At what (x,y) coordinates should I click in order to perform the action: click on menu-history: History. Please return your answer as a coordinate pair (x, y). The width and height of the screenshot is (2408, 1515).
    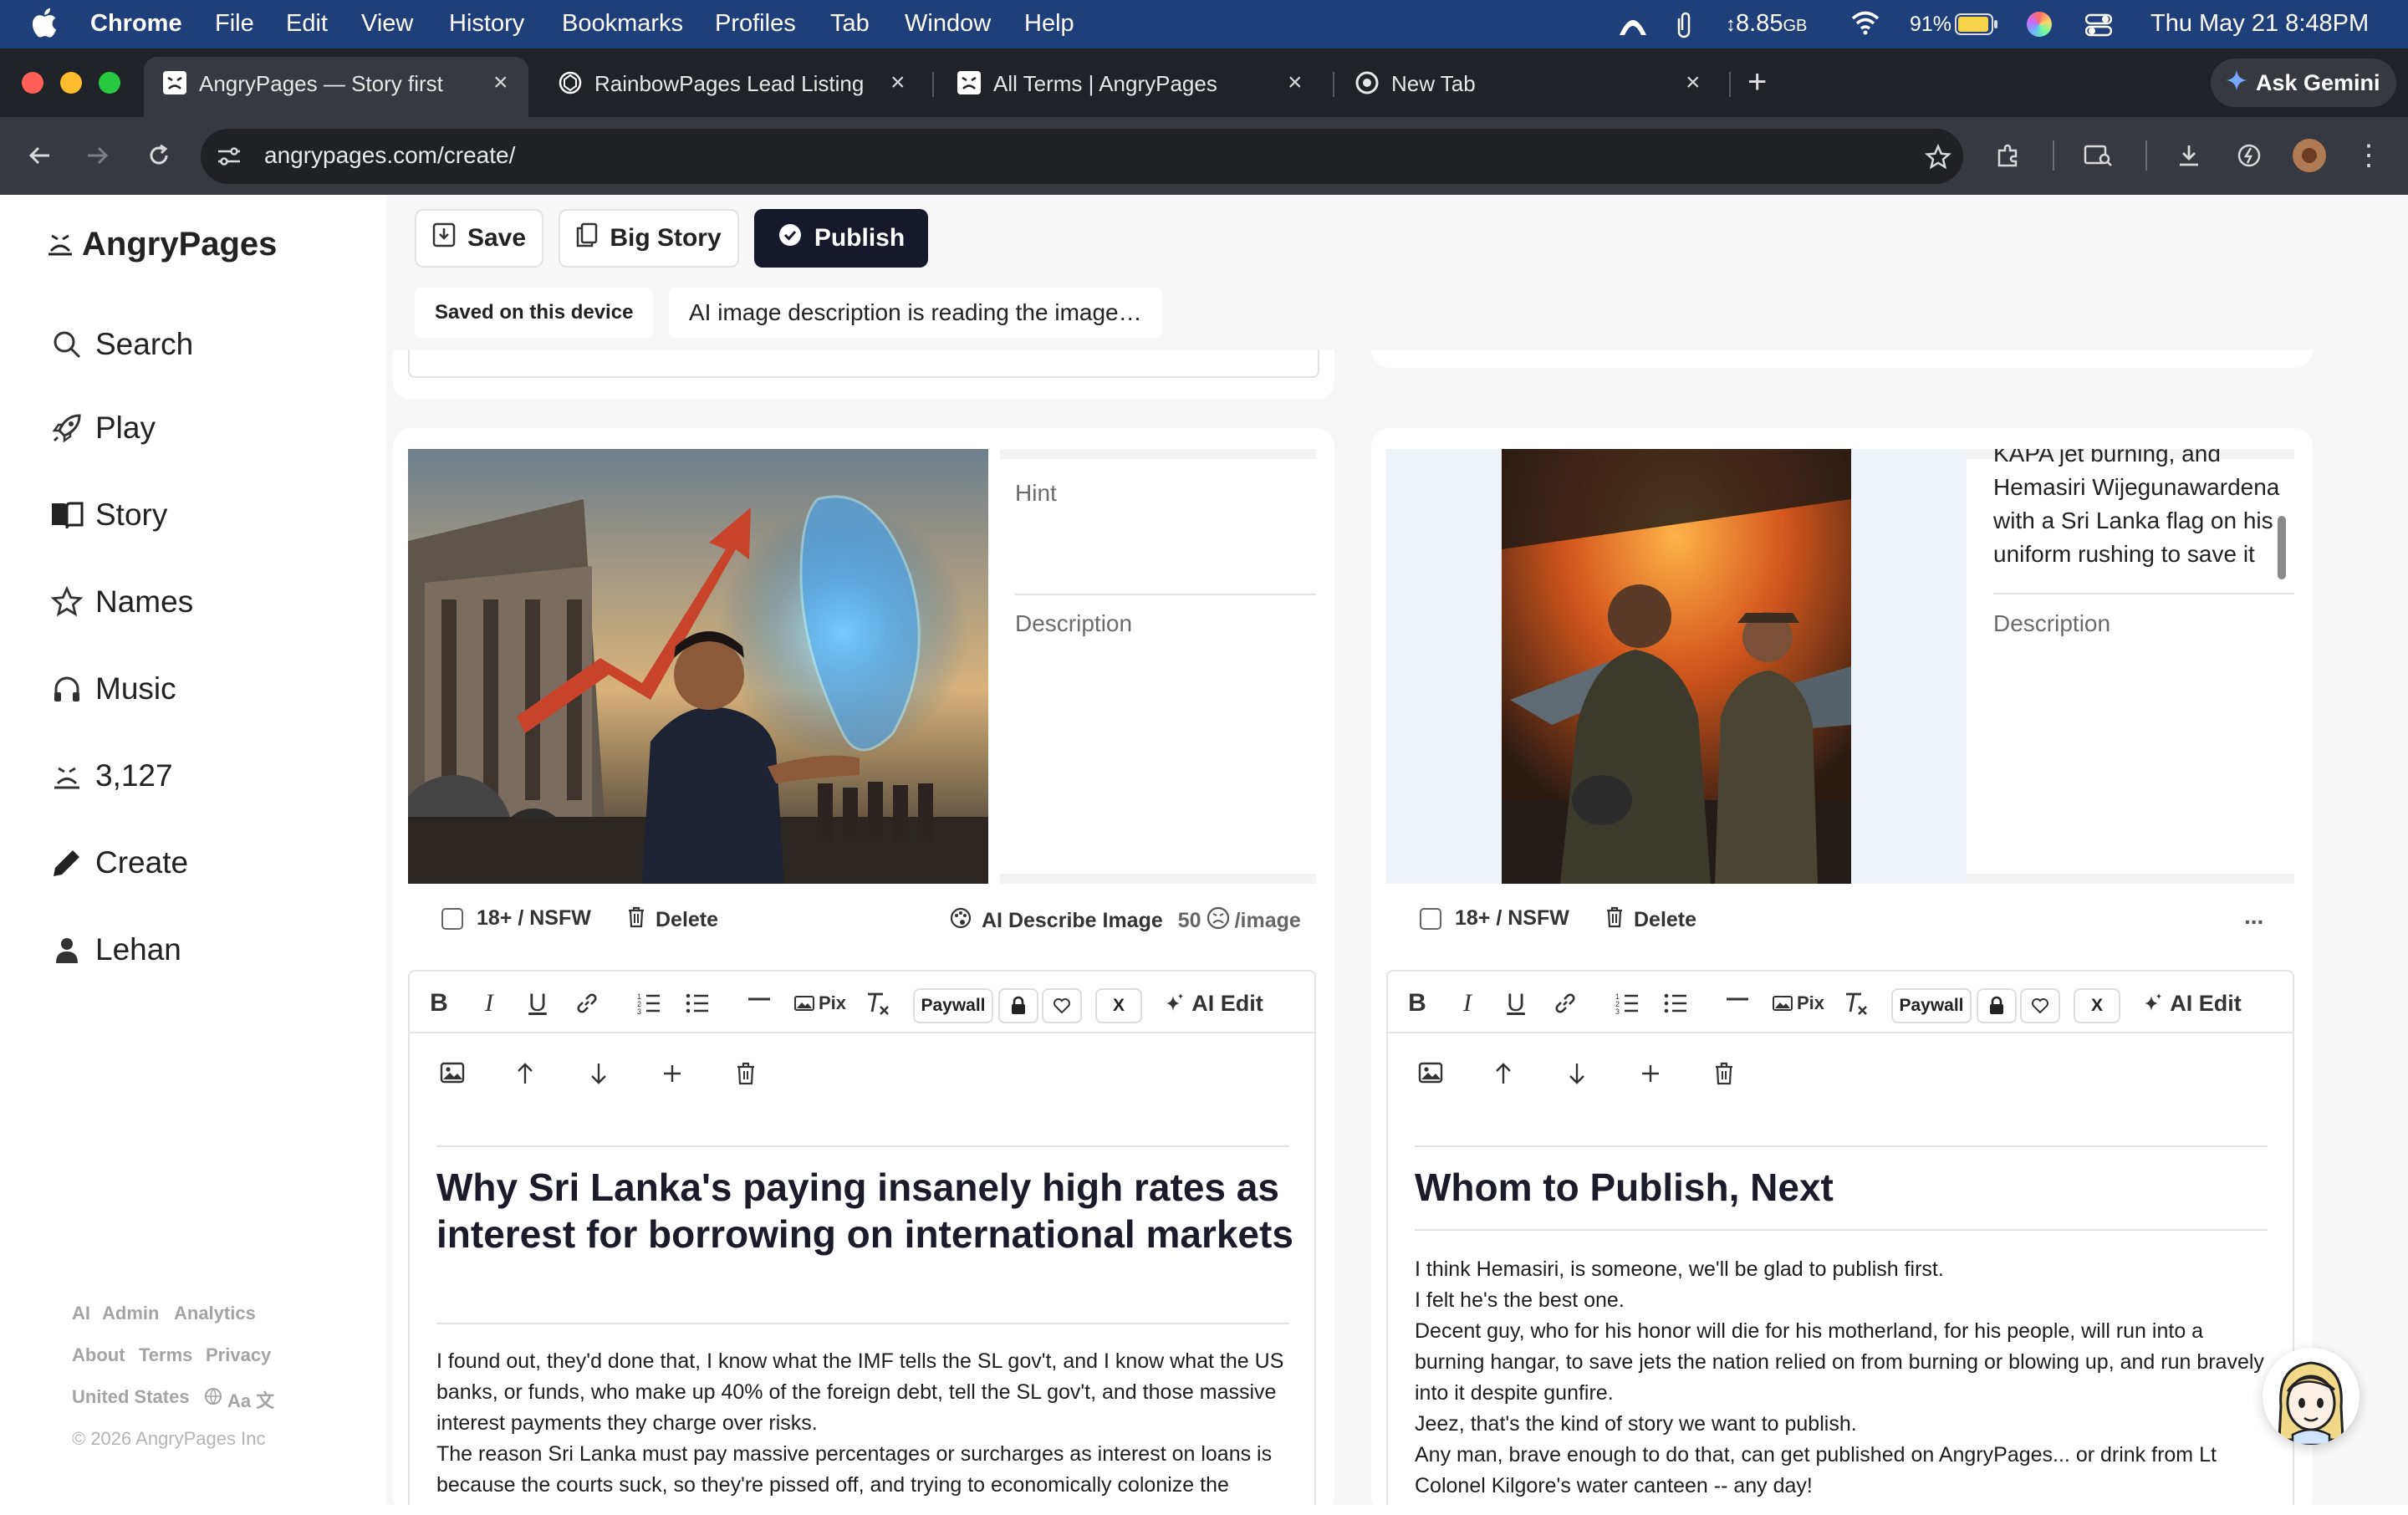
    Looking at the image, I should click on (487, 24).